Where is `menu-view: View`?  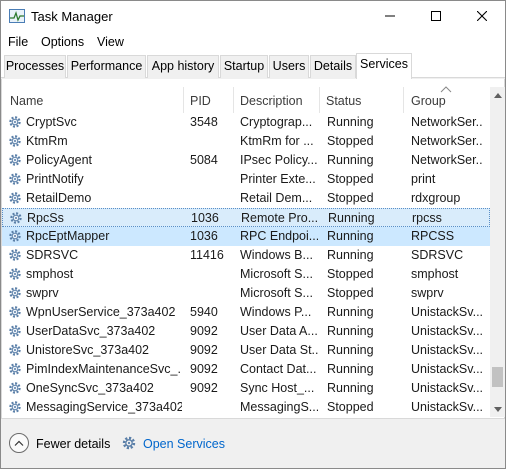 menu-view: View is located at coordinates (110, 42).